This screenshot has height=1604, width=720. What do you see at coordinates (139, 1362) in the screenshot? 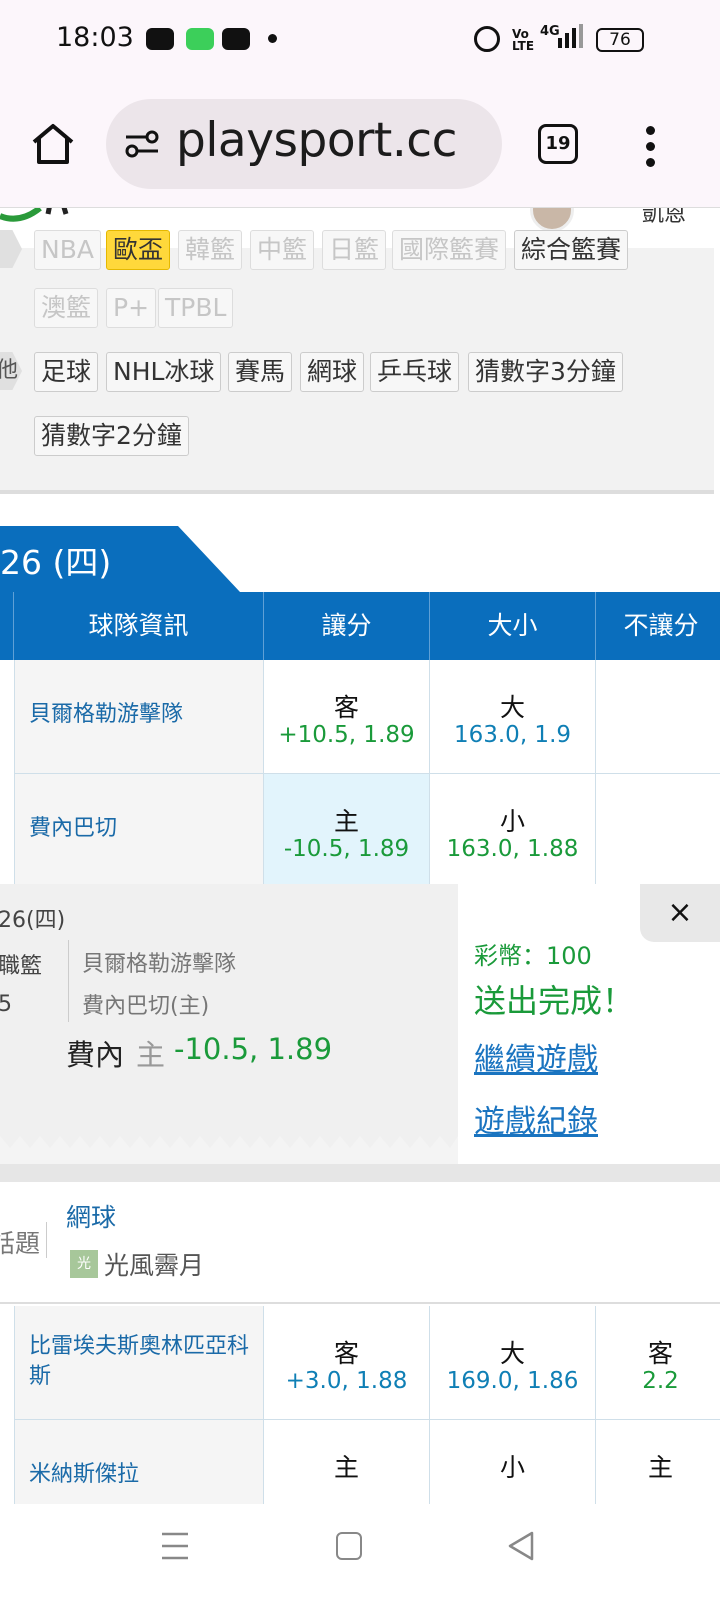
I see `team-name-away: 比雷埃夫斯奧林匹亞科斯` at bounding box center [139, 1362].